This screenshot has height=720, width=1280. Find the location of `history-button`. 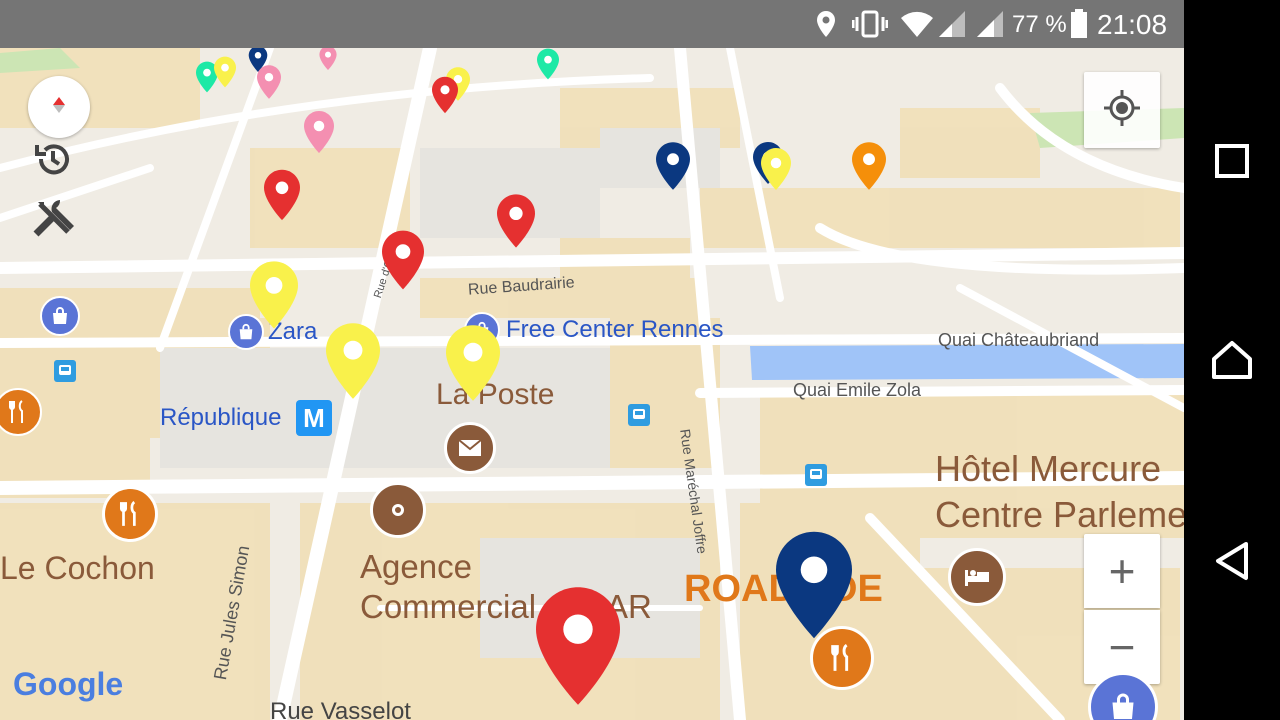

history-button is located at coordinates (53, 161).